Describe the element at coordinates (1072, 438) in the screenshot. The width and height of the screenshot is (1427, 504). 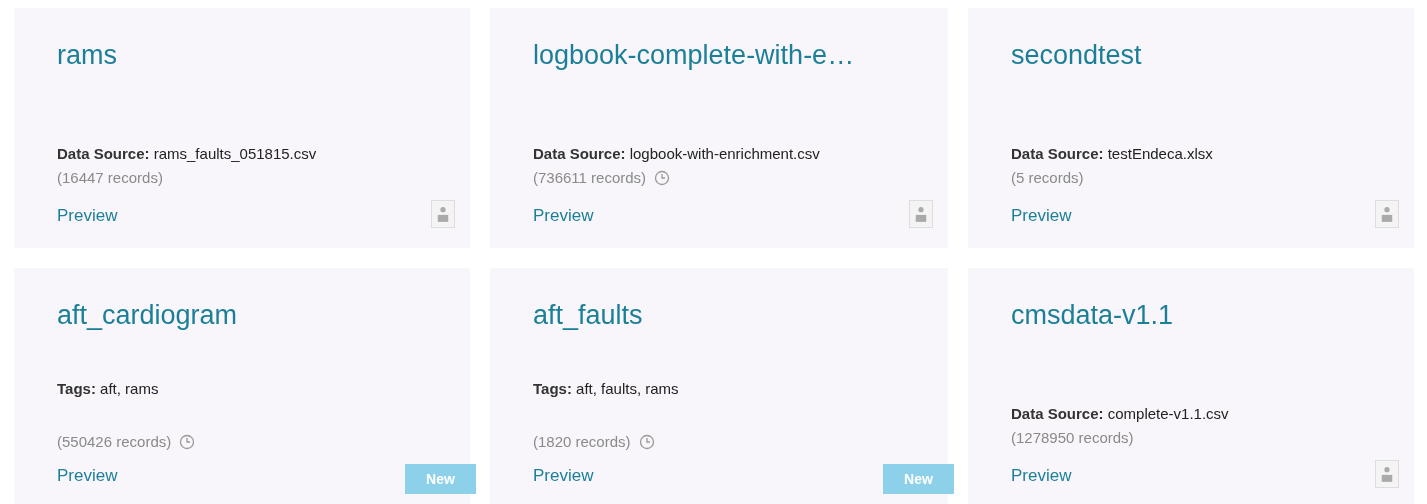
I see `record-count: (1278950 records)` at that location.